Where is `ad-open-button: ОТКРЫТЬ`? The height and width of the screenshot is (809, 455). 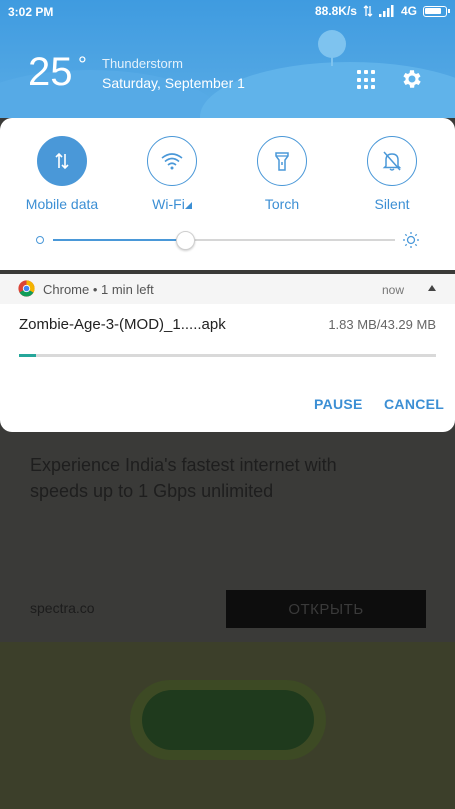
ad-open-button: ОТКРЫТЬ is located at coordinates (326, 609).